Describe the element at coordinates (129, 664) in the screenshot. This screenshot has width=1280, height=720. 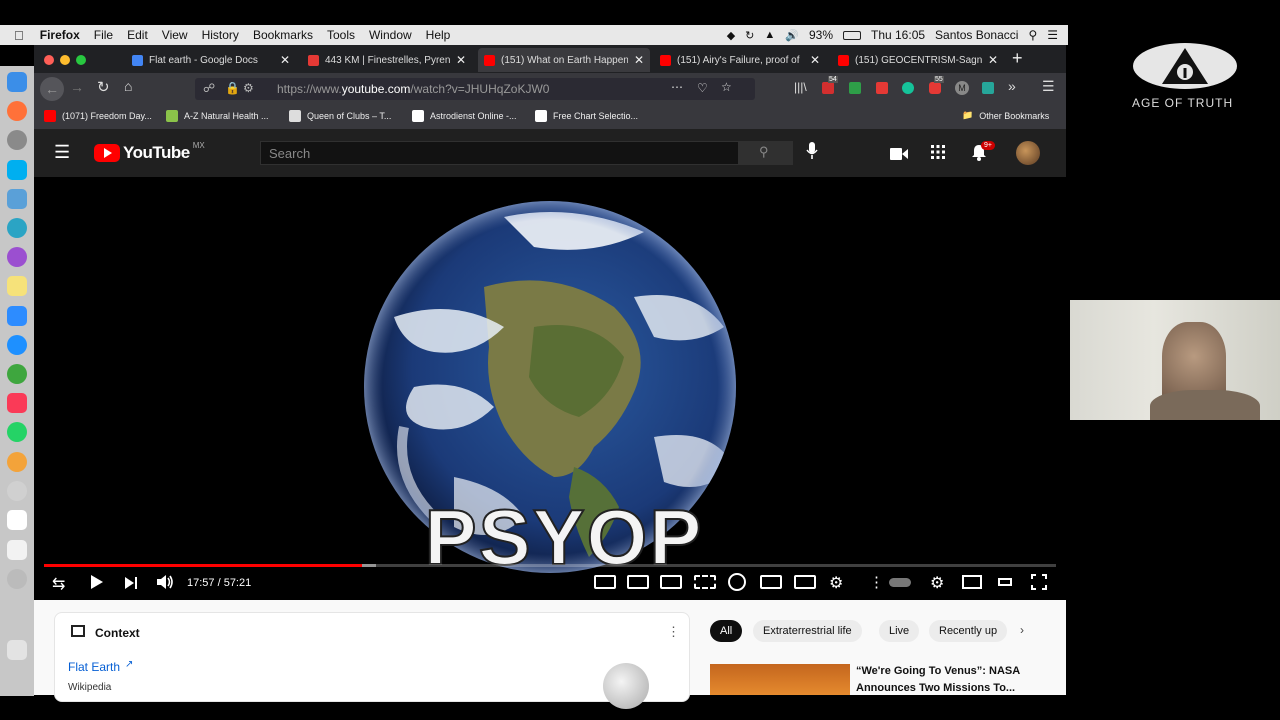
I see `external-link-icon: ↗` at that location.